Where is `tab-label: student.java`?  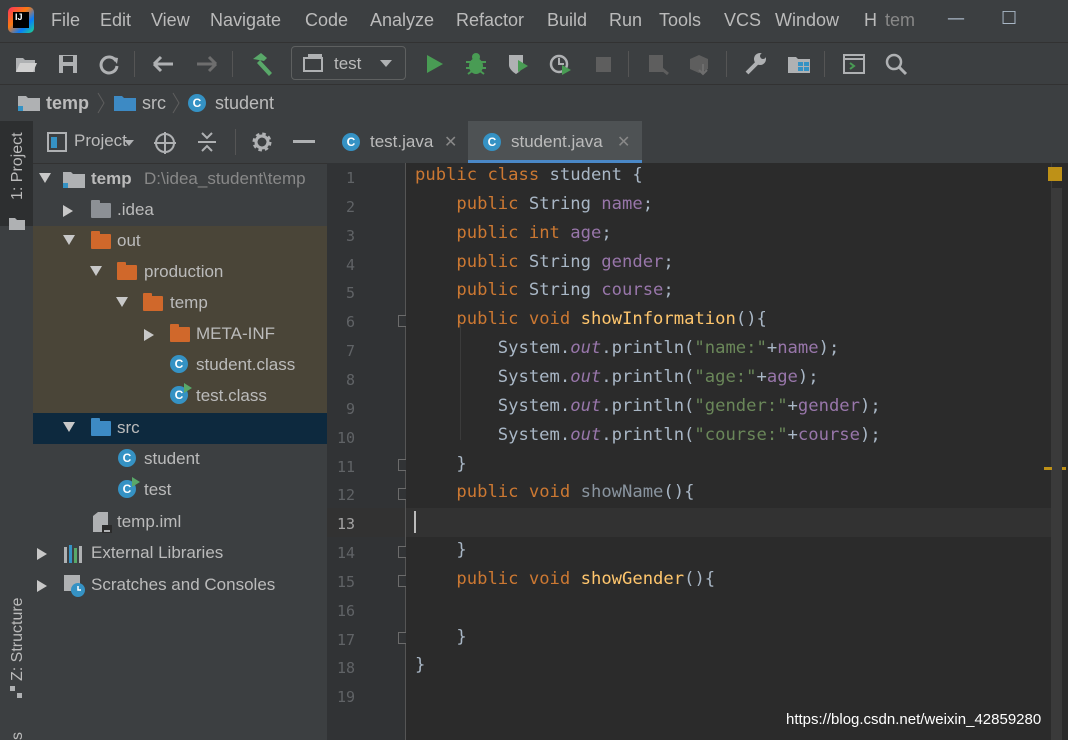 tab-label: student.java is located at coordinates (557, 141).